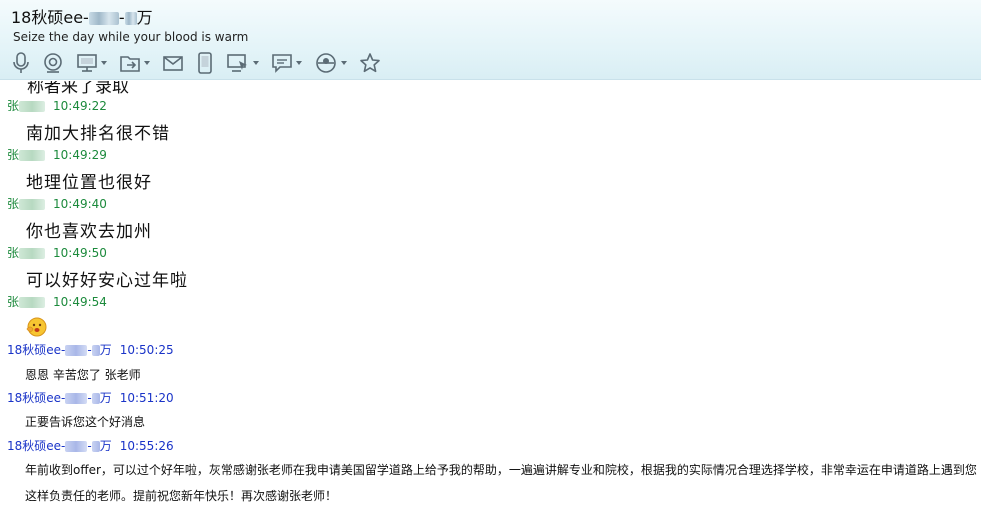  What do you see at coordinates (90, 446) in the screenshot?
I see `message-header: 18秋硕ee- - 万 10:55:26` at bounding box center [90, 446].